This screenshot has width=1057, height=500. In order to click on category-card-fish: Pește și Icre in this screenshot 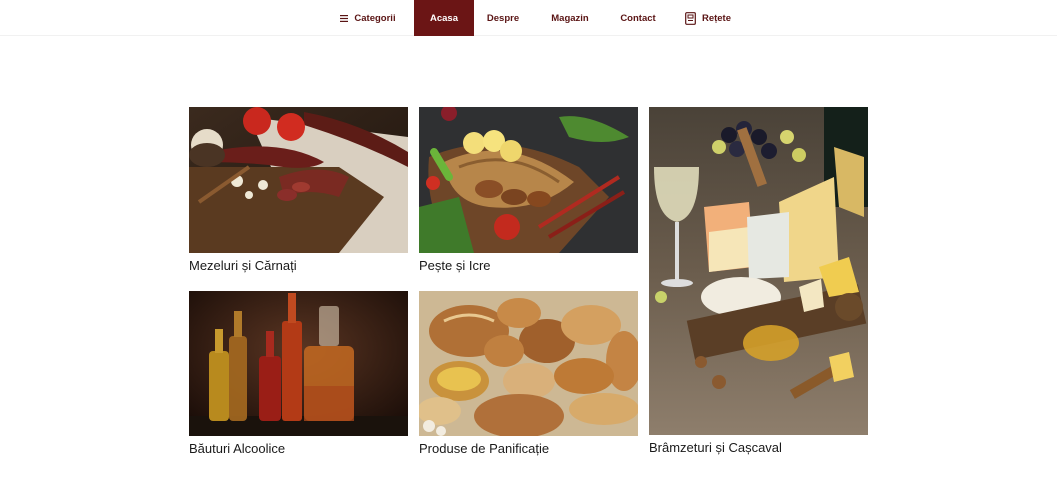, I will do `click(528, 192)`.